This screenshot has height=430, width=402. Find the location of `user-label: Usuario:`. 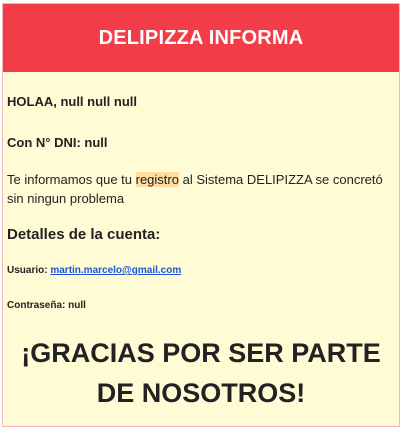

user-label: Usuario: is located at coordinates (27, 270).